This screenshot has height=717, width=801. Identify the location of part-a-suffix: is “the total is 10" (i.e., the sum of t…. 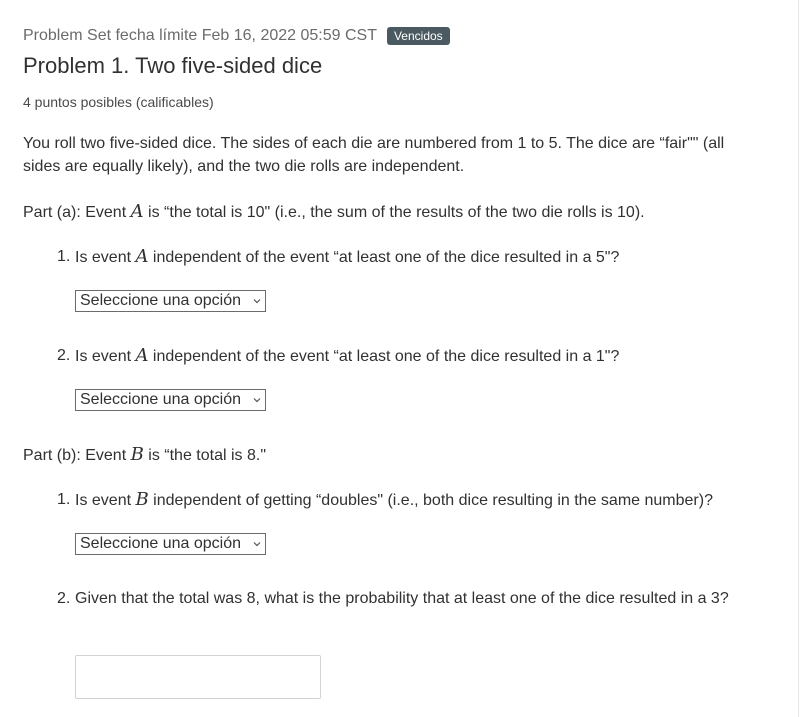
(394, 212).